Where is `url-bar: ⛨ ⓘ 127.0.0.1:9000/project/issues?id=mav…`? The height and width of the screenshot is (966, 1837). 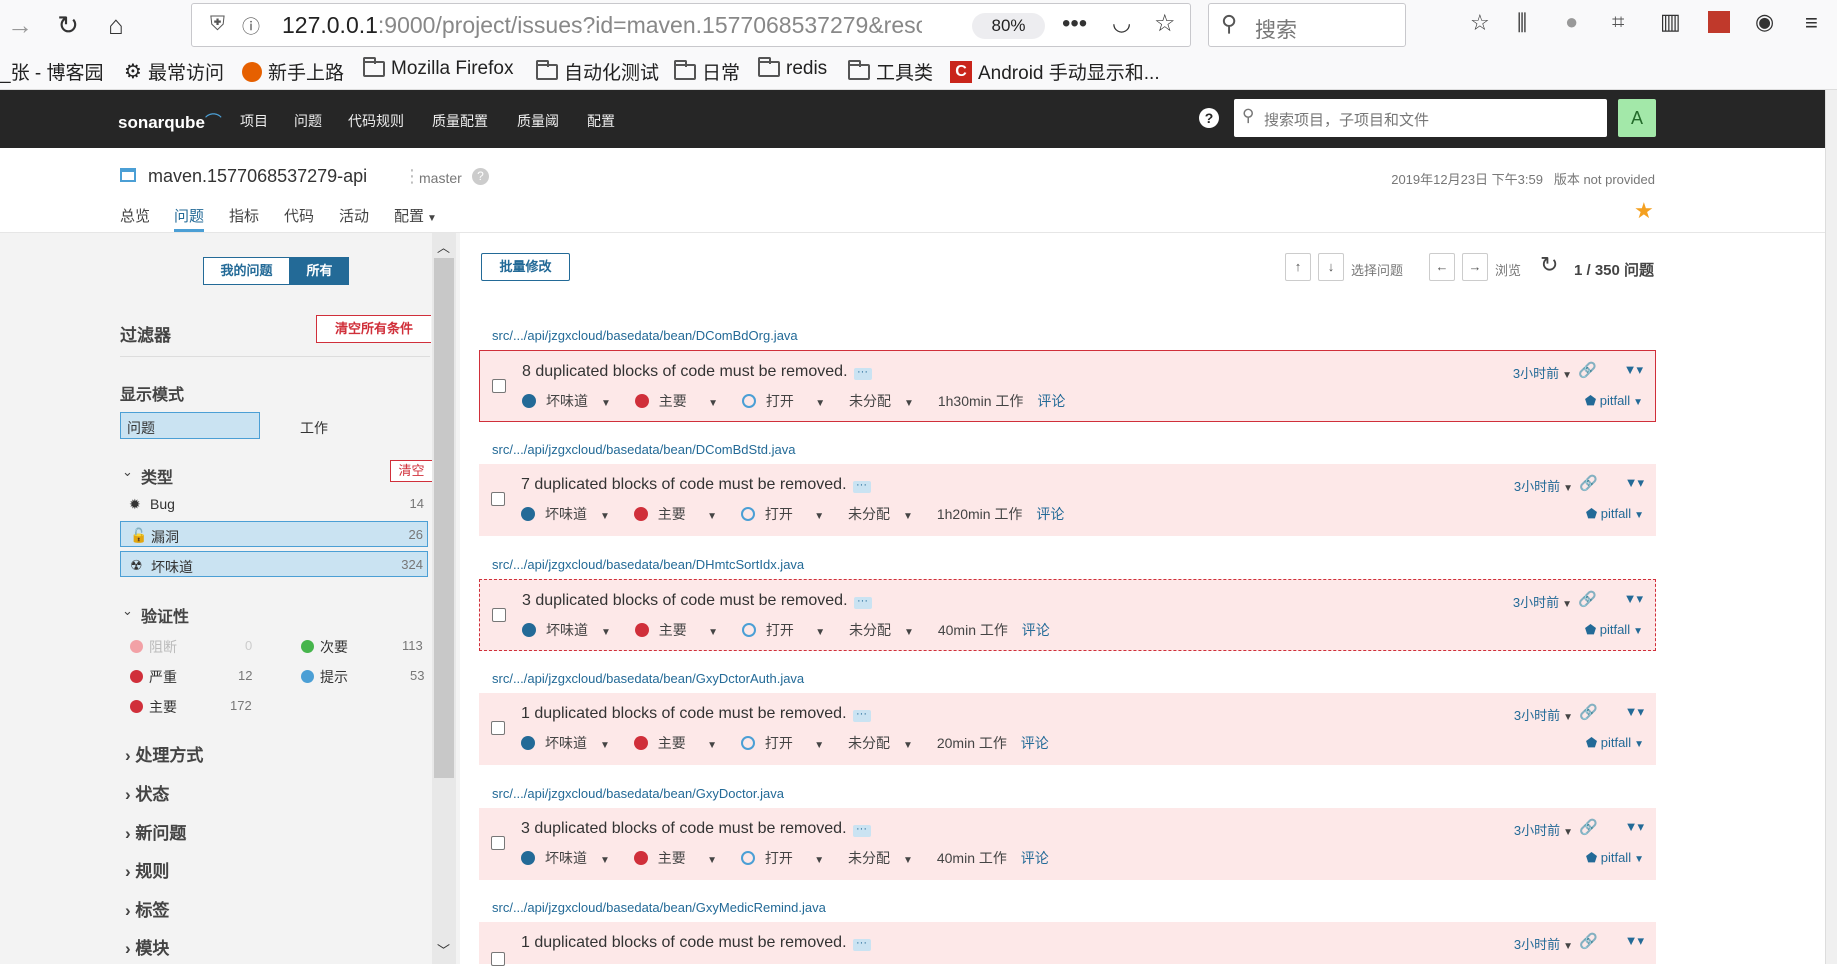
url-bar: ⛨ ⓘ 127.0.0.1:9000/project/issues?id=mav… is located at coordinates (691, 25).